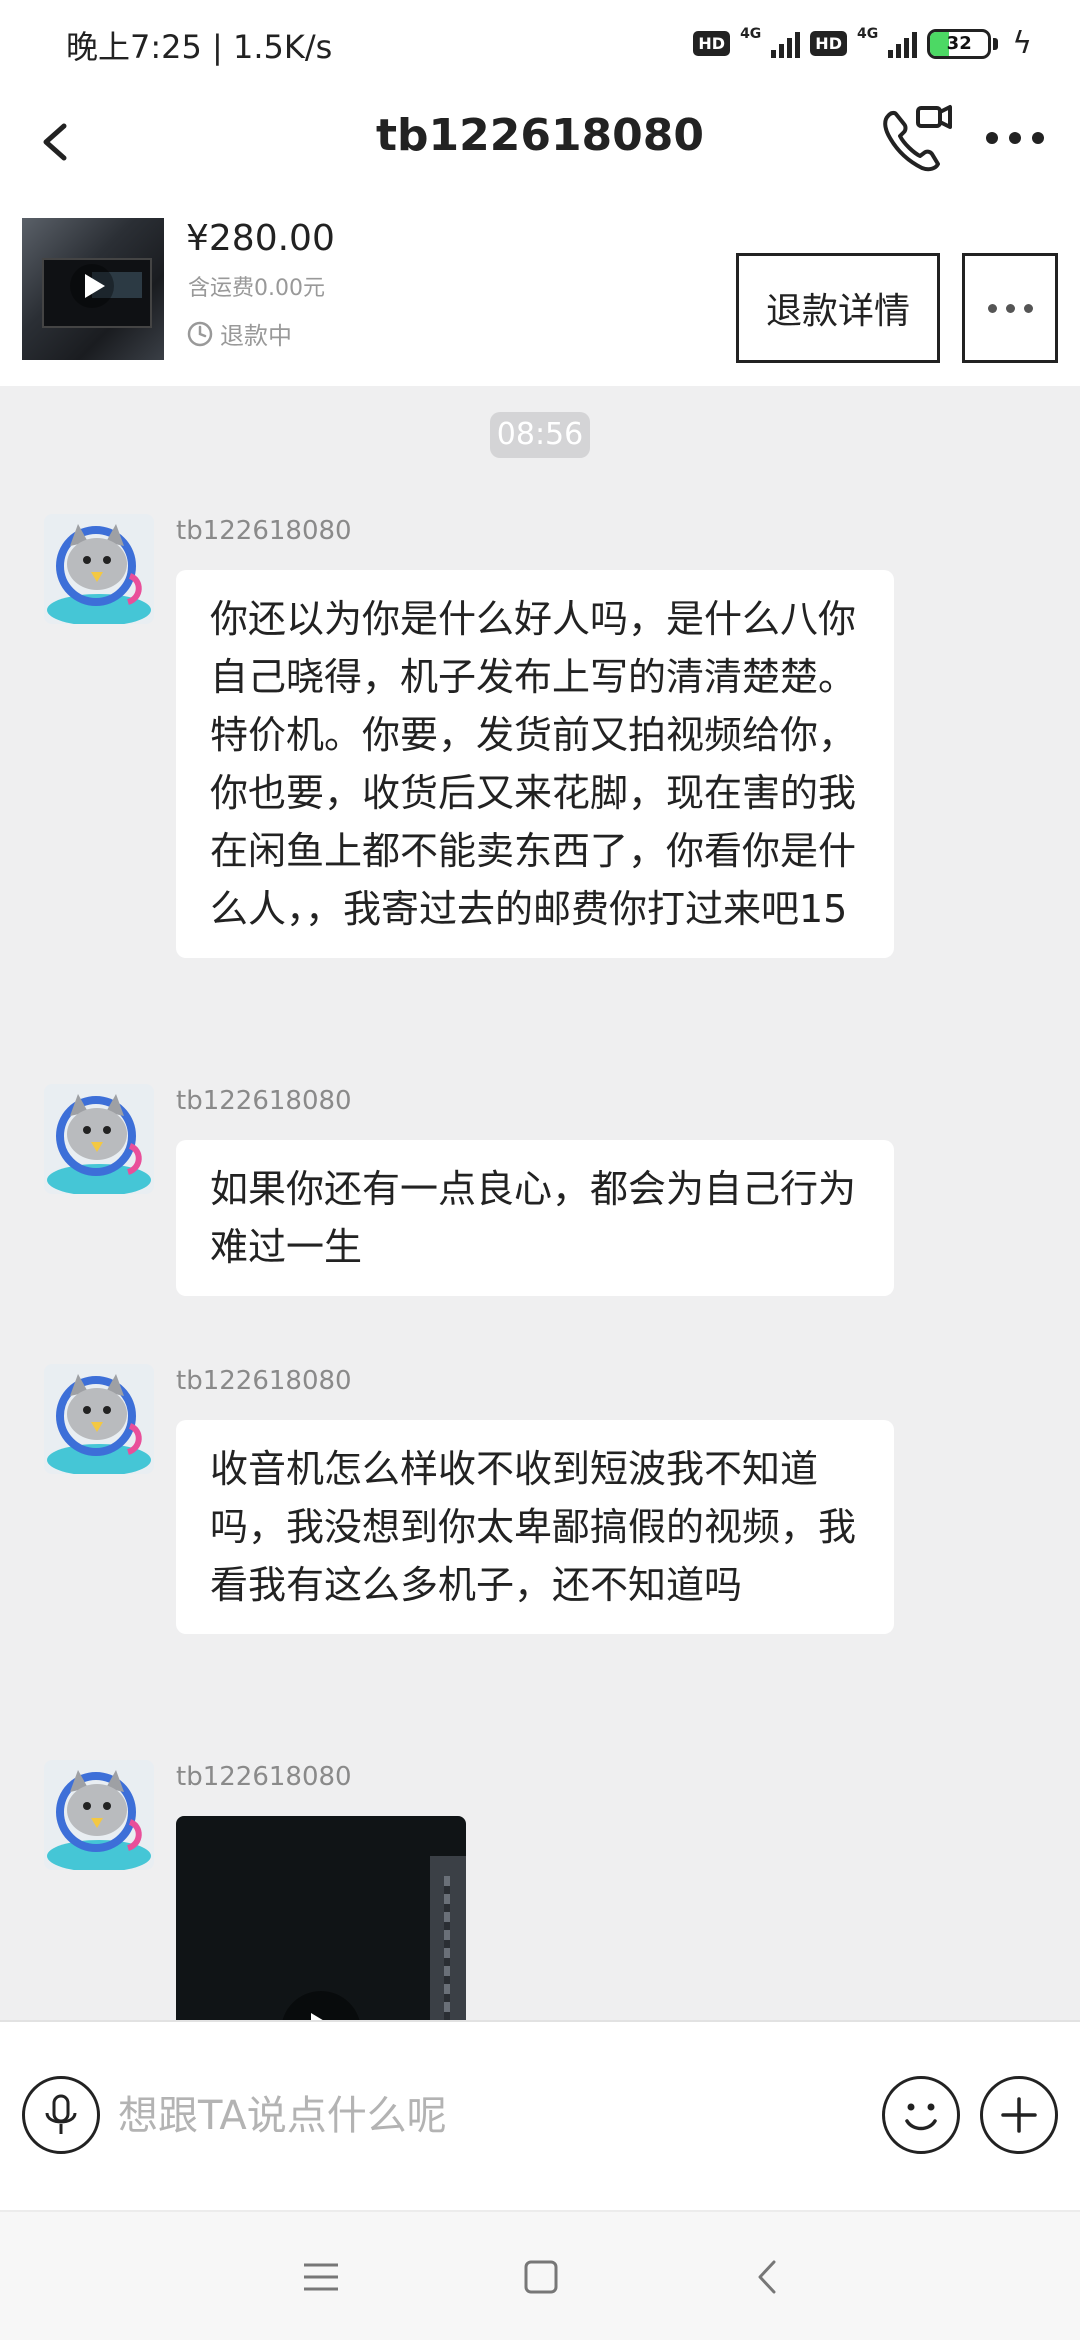 The image size is (1080, 2340). Describe the element at coordinates (959, 43) in the screenshot. I see `battery-level: 32` at that location.